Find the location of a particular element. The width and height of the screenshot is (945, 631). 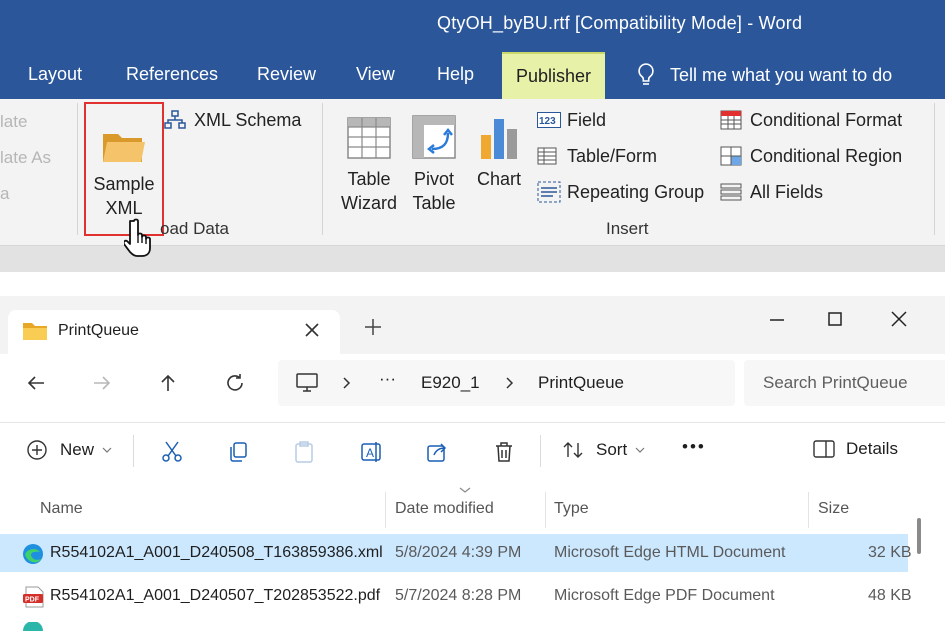

delete-icon is located at coordinates (504, 452).